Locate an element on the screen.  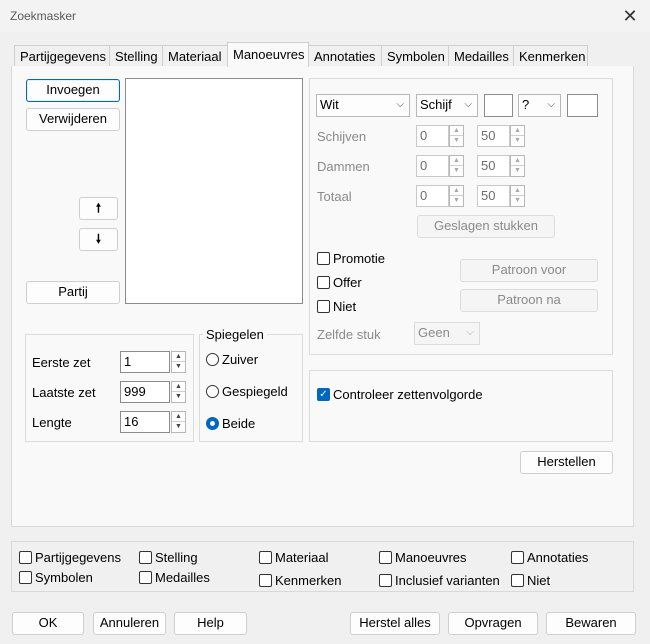
color-select: Wit ⌵ is located at coordinates (363, 105).